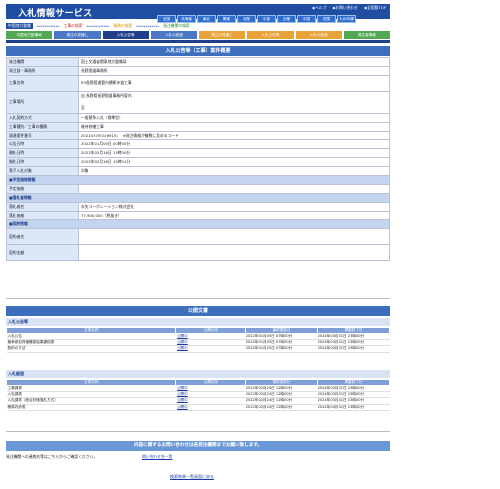 This screenshot has width=500, height=489. What do you see at coordinates (234, 126) in the screenshot?
I see `field-value: 維持修繕工事` at bounding box center [234, 126].